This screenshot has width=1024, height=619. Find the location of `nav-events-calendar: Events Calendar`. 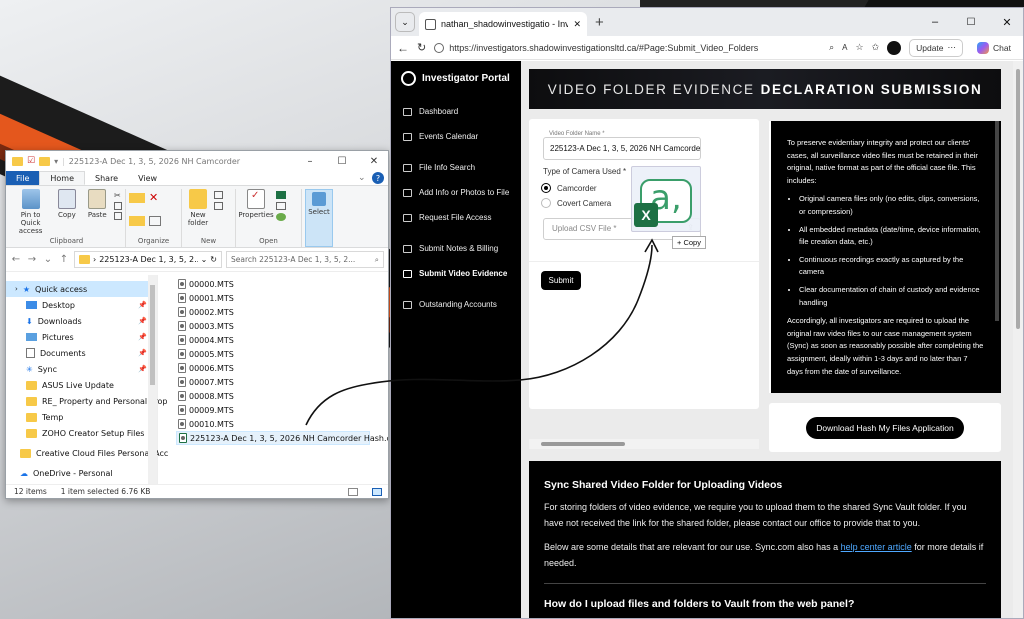

nav-events-calendar: Events Calendar is located at coordinates (456, 136).